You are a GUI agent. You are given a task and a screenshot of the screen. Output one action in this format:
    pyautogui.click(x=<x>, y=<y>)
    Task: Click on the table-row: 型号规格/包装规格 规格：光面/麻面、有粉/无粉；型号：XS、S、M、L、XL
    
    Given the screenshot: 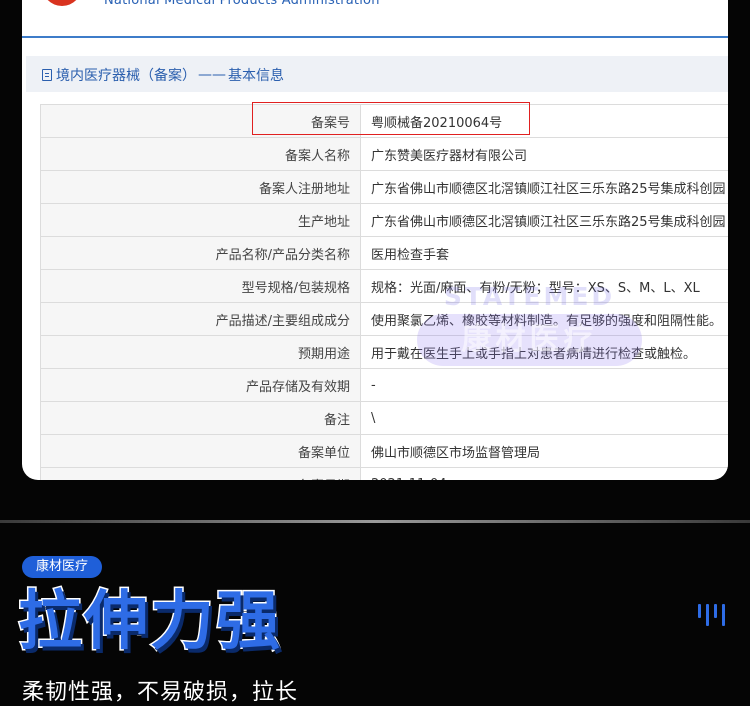 What is the action you would take?
    pyautogui.click(x=384, y=286)
    